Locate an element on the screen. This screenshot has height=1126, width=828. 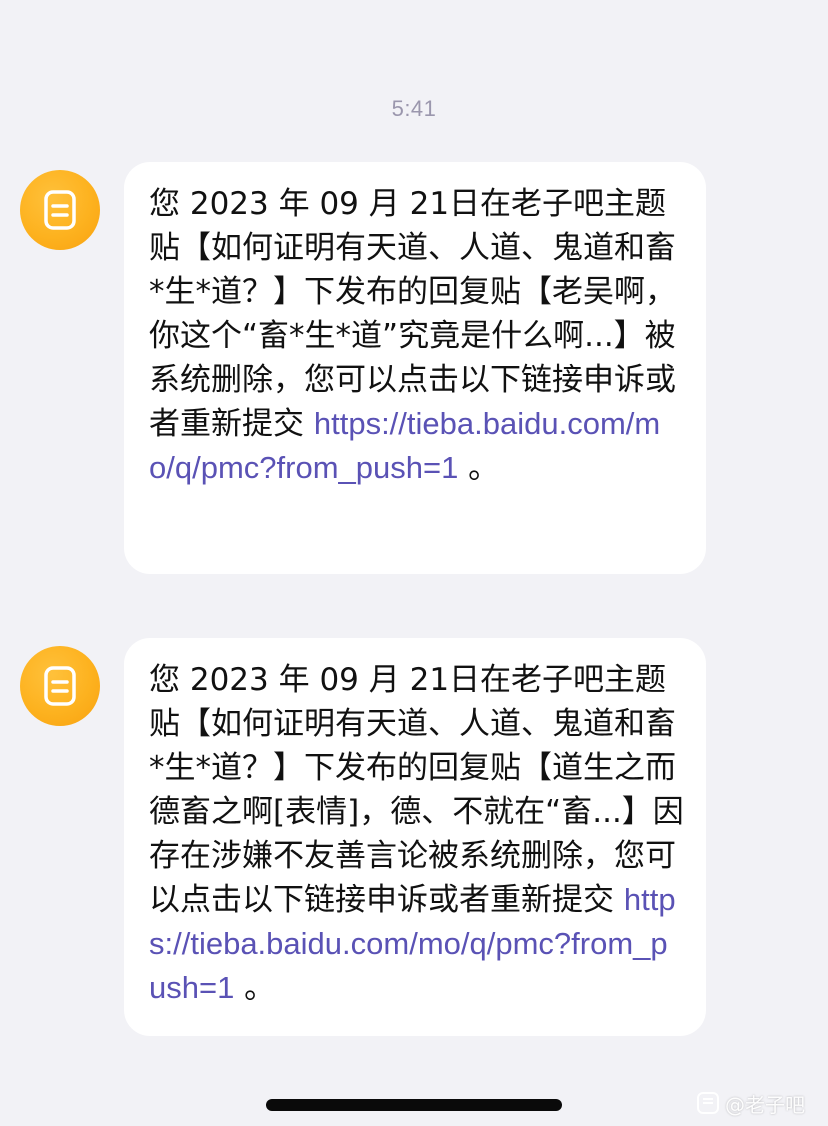
watermark: @老子吧 is located at coordinates (751, 1103).